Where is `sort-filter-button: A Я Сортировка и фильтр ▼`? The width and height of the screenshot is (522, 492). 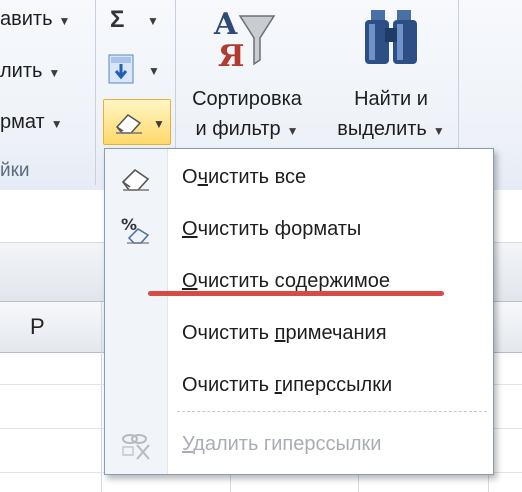
sort-filter-button: A Я Сортировка и фильтр ▼ is located at coordinates (247, 75).